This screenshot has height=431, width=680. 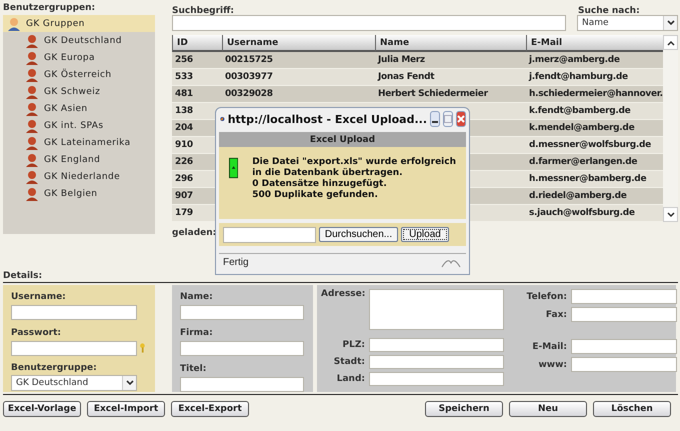 What do you see at coordinates (350, 379) in the screenshot?
I see `field-label: Land:` at bounding box center [350, 379].